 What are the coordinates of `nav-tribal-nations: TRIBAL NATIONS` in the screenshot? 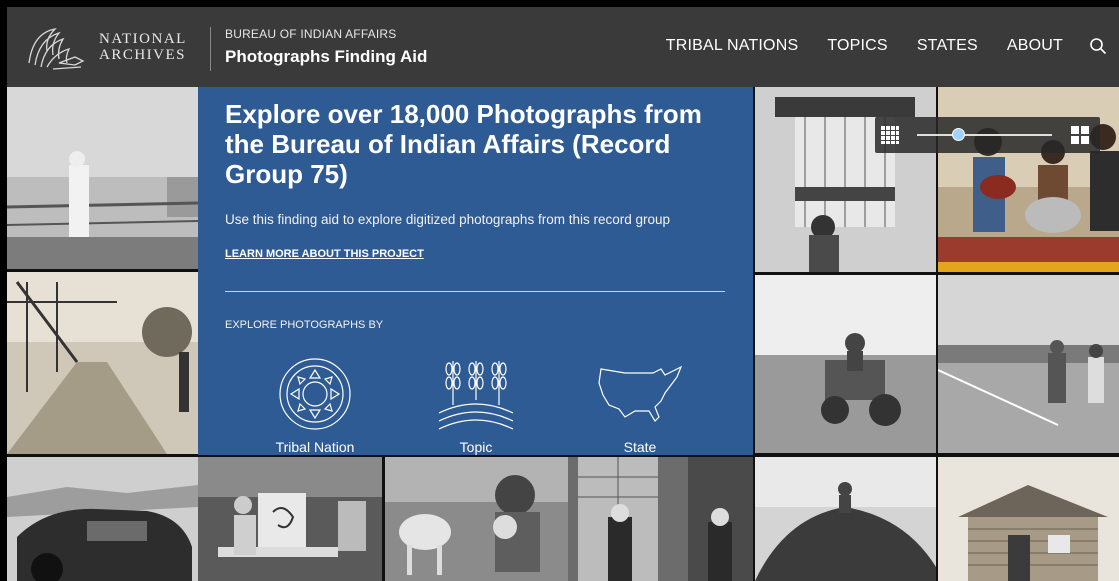 It's located at (732, 46).